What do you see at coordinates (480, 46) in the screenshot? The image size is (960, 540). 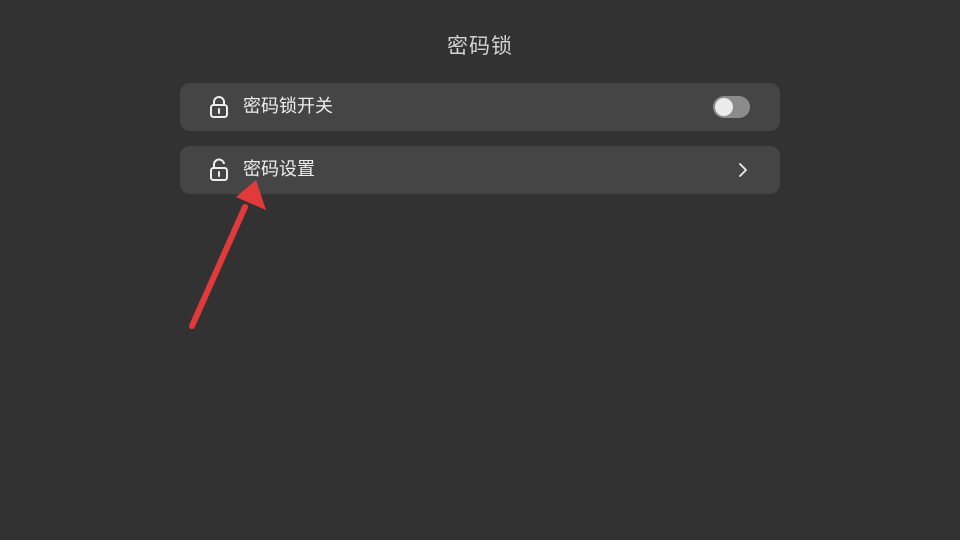 I see `page-title: 密码锁` at bounding box center [480, 46].